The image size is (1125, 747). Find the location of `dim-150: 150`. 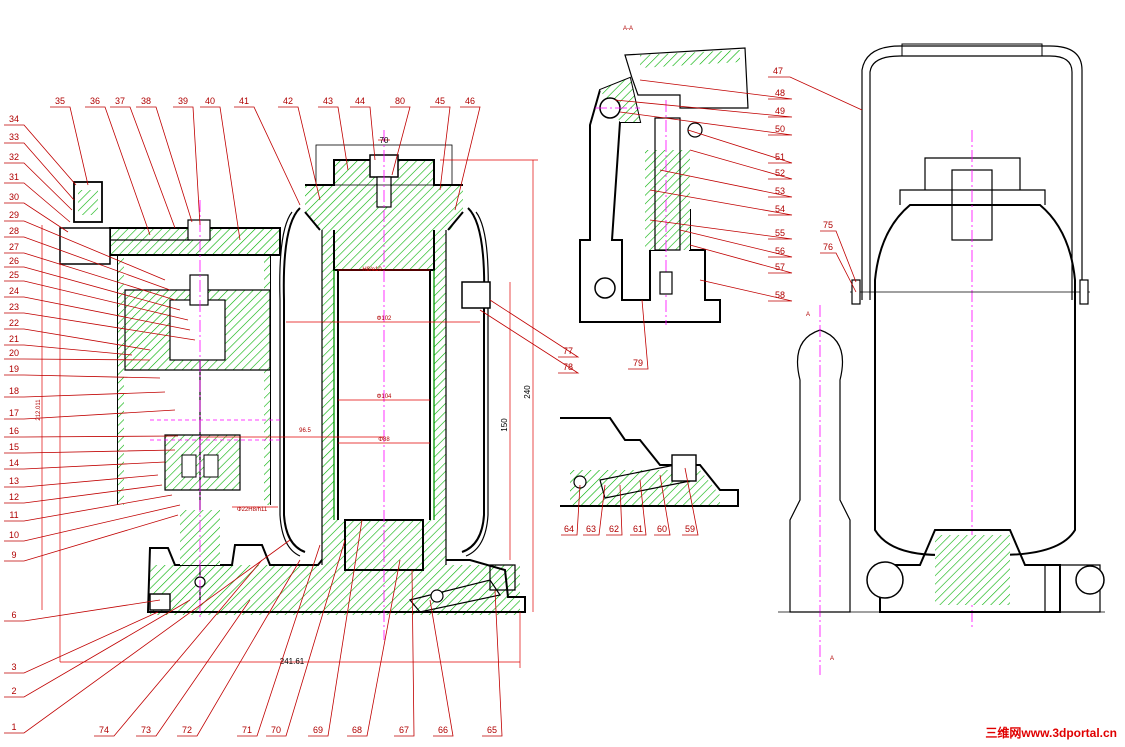

dim-150: 150 is located at coordinates (504, 425).